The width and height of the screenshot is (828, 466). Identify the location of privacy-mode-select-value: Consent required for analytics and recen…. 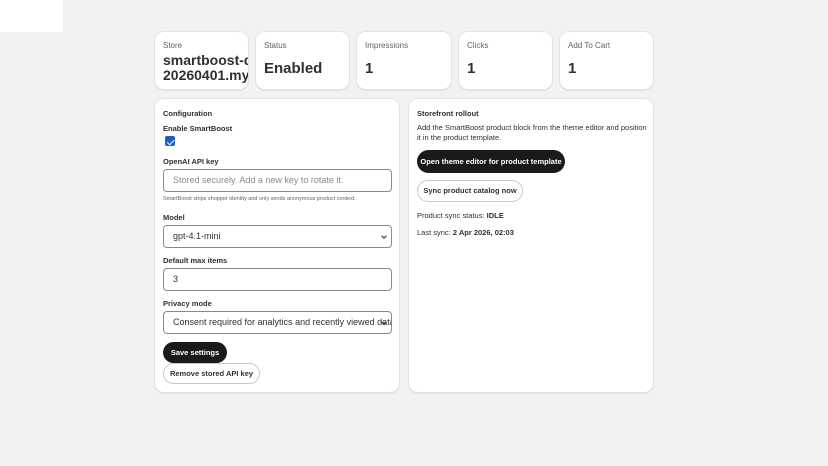
(282, 322).